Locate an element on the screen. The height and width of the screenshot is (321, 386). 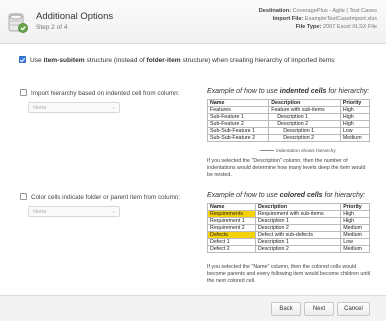
destination-label: Destination: is located at coordinates (275, 11).